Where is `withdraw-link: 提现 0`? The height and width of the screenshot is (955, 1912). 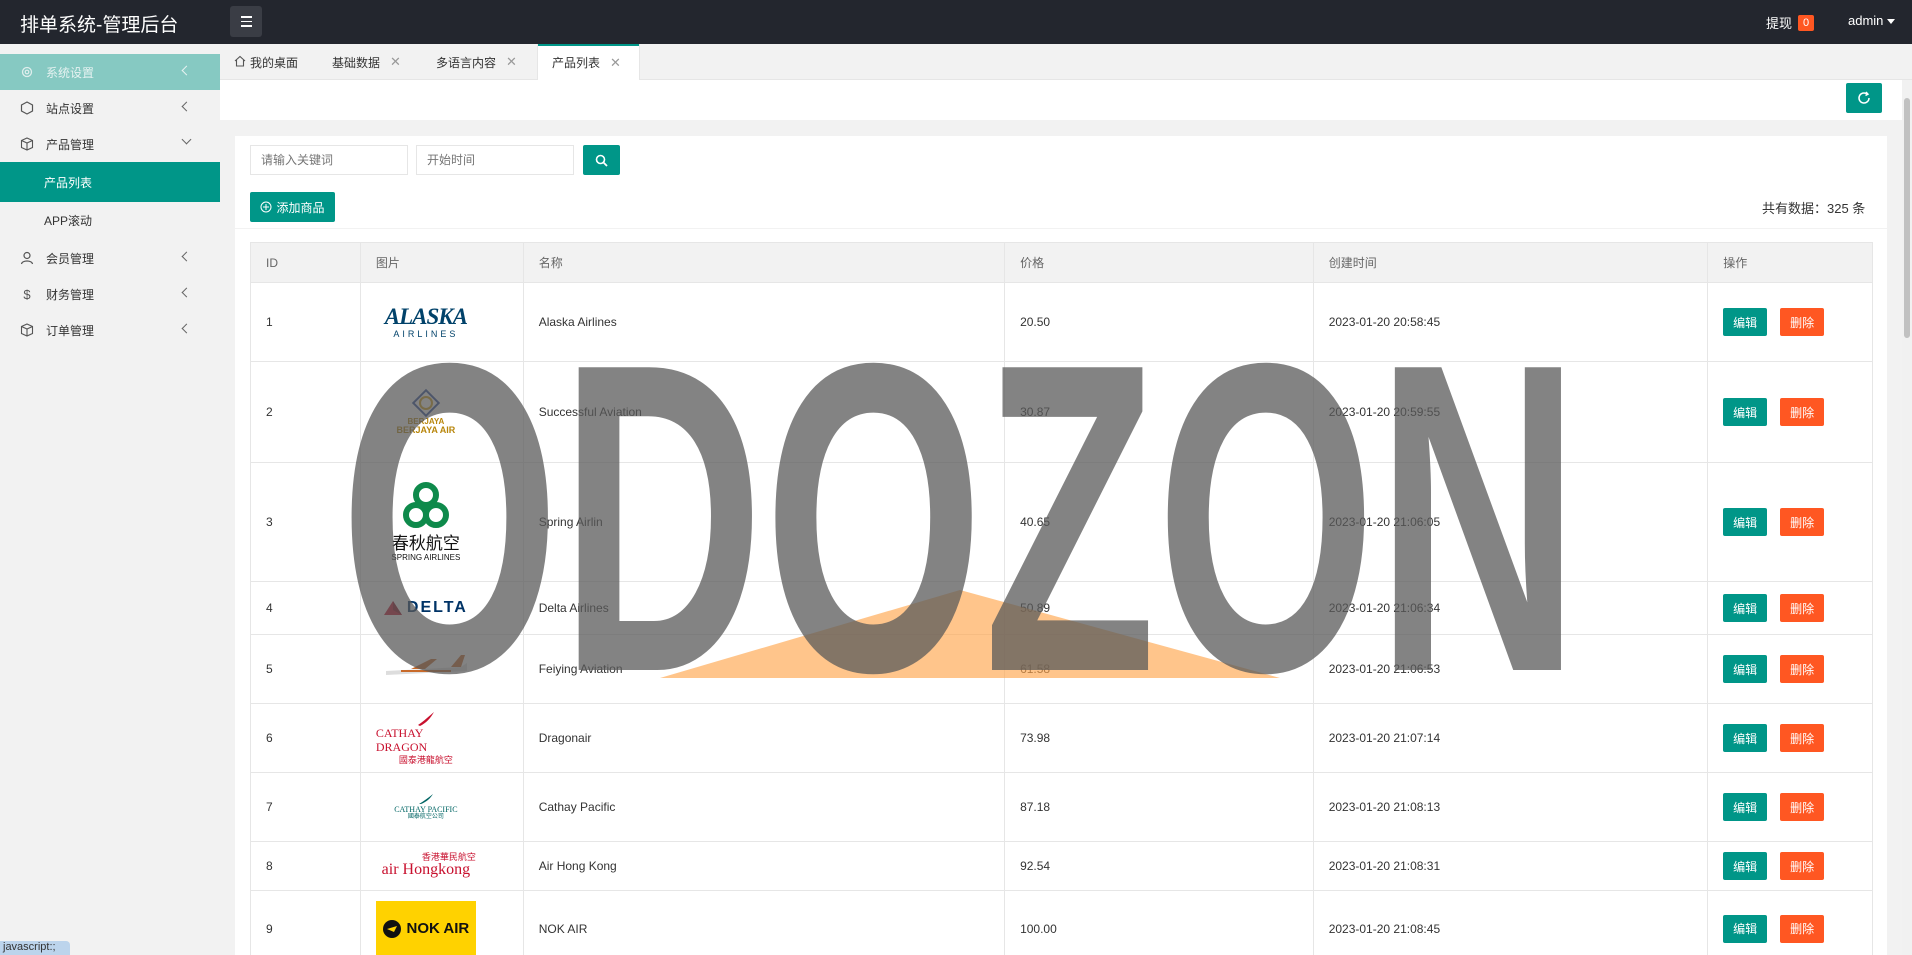 withdraw-link: 提现 0 is located at coordinates (1790, 22).